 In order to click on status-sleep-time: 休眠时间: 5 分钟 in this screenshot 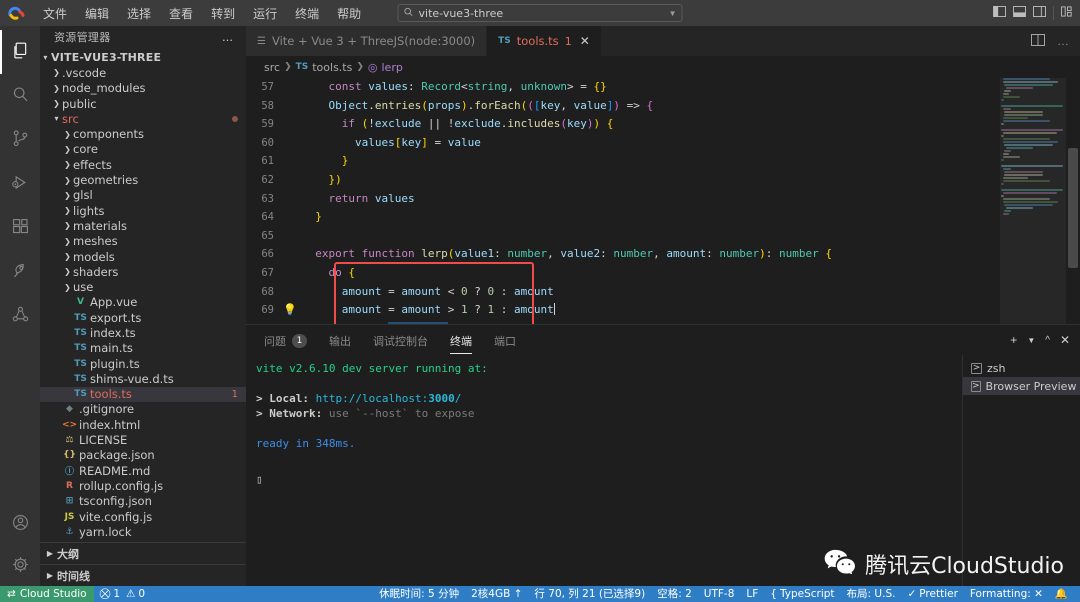, I will do `click(419, 594)`.